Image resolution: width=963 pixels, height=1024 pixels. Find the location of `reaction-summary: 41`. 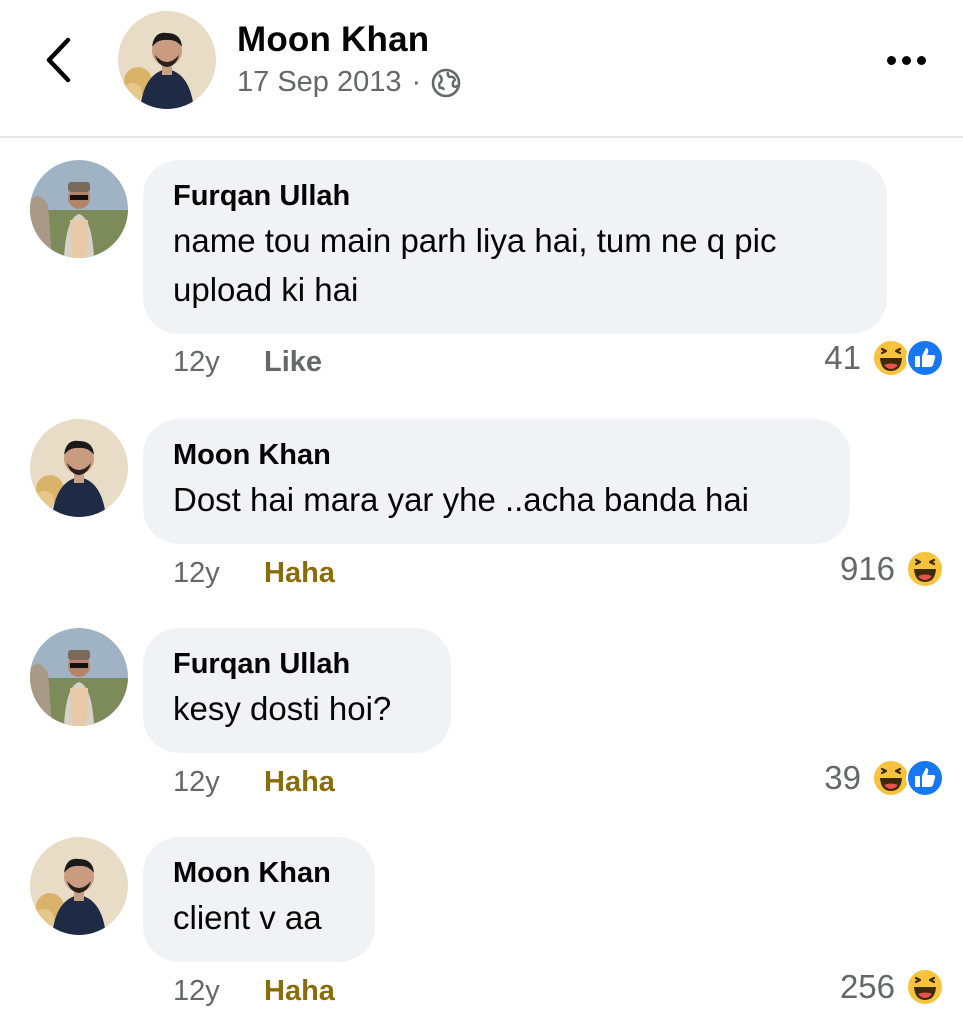

reaction-summary: 41 is located at coordinates (884, 358).